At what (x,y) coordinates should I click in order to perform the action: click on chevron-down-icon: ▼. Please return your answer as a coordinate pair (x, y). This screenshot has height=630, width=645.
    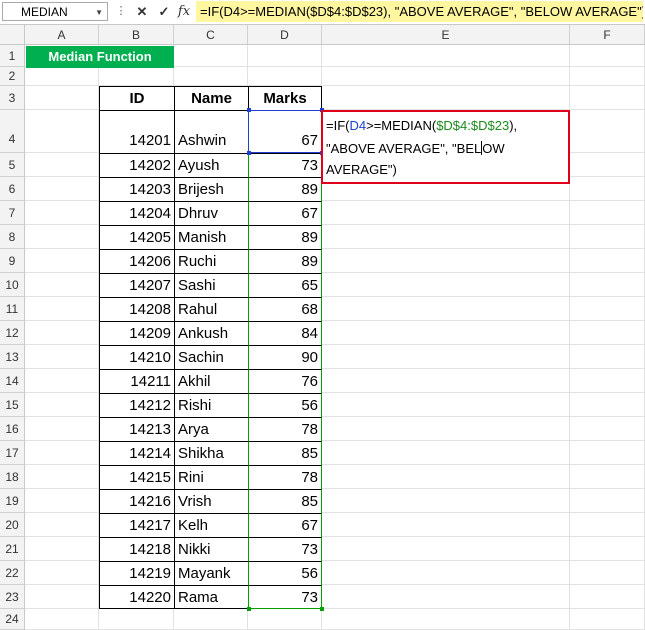
    Looking at the image, I should click on (99, 12).